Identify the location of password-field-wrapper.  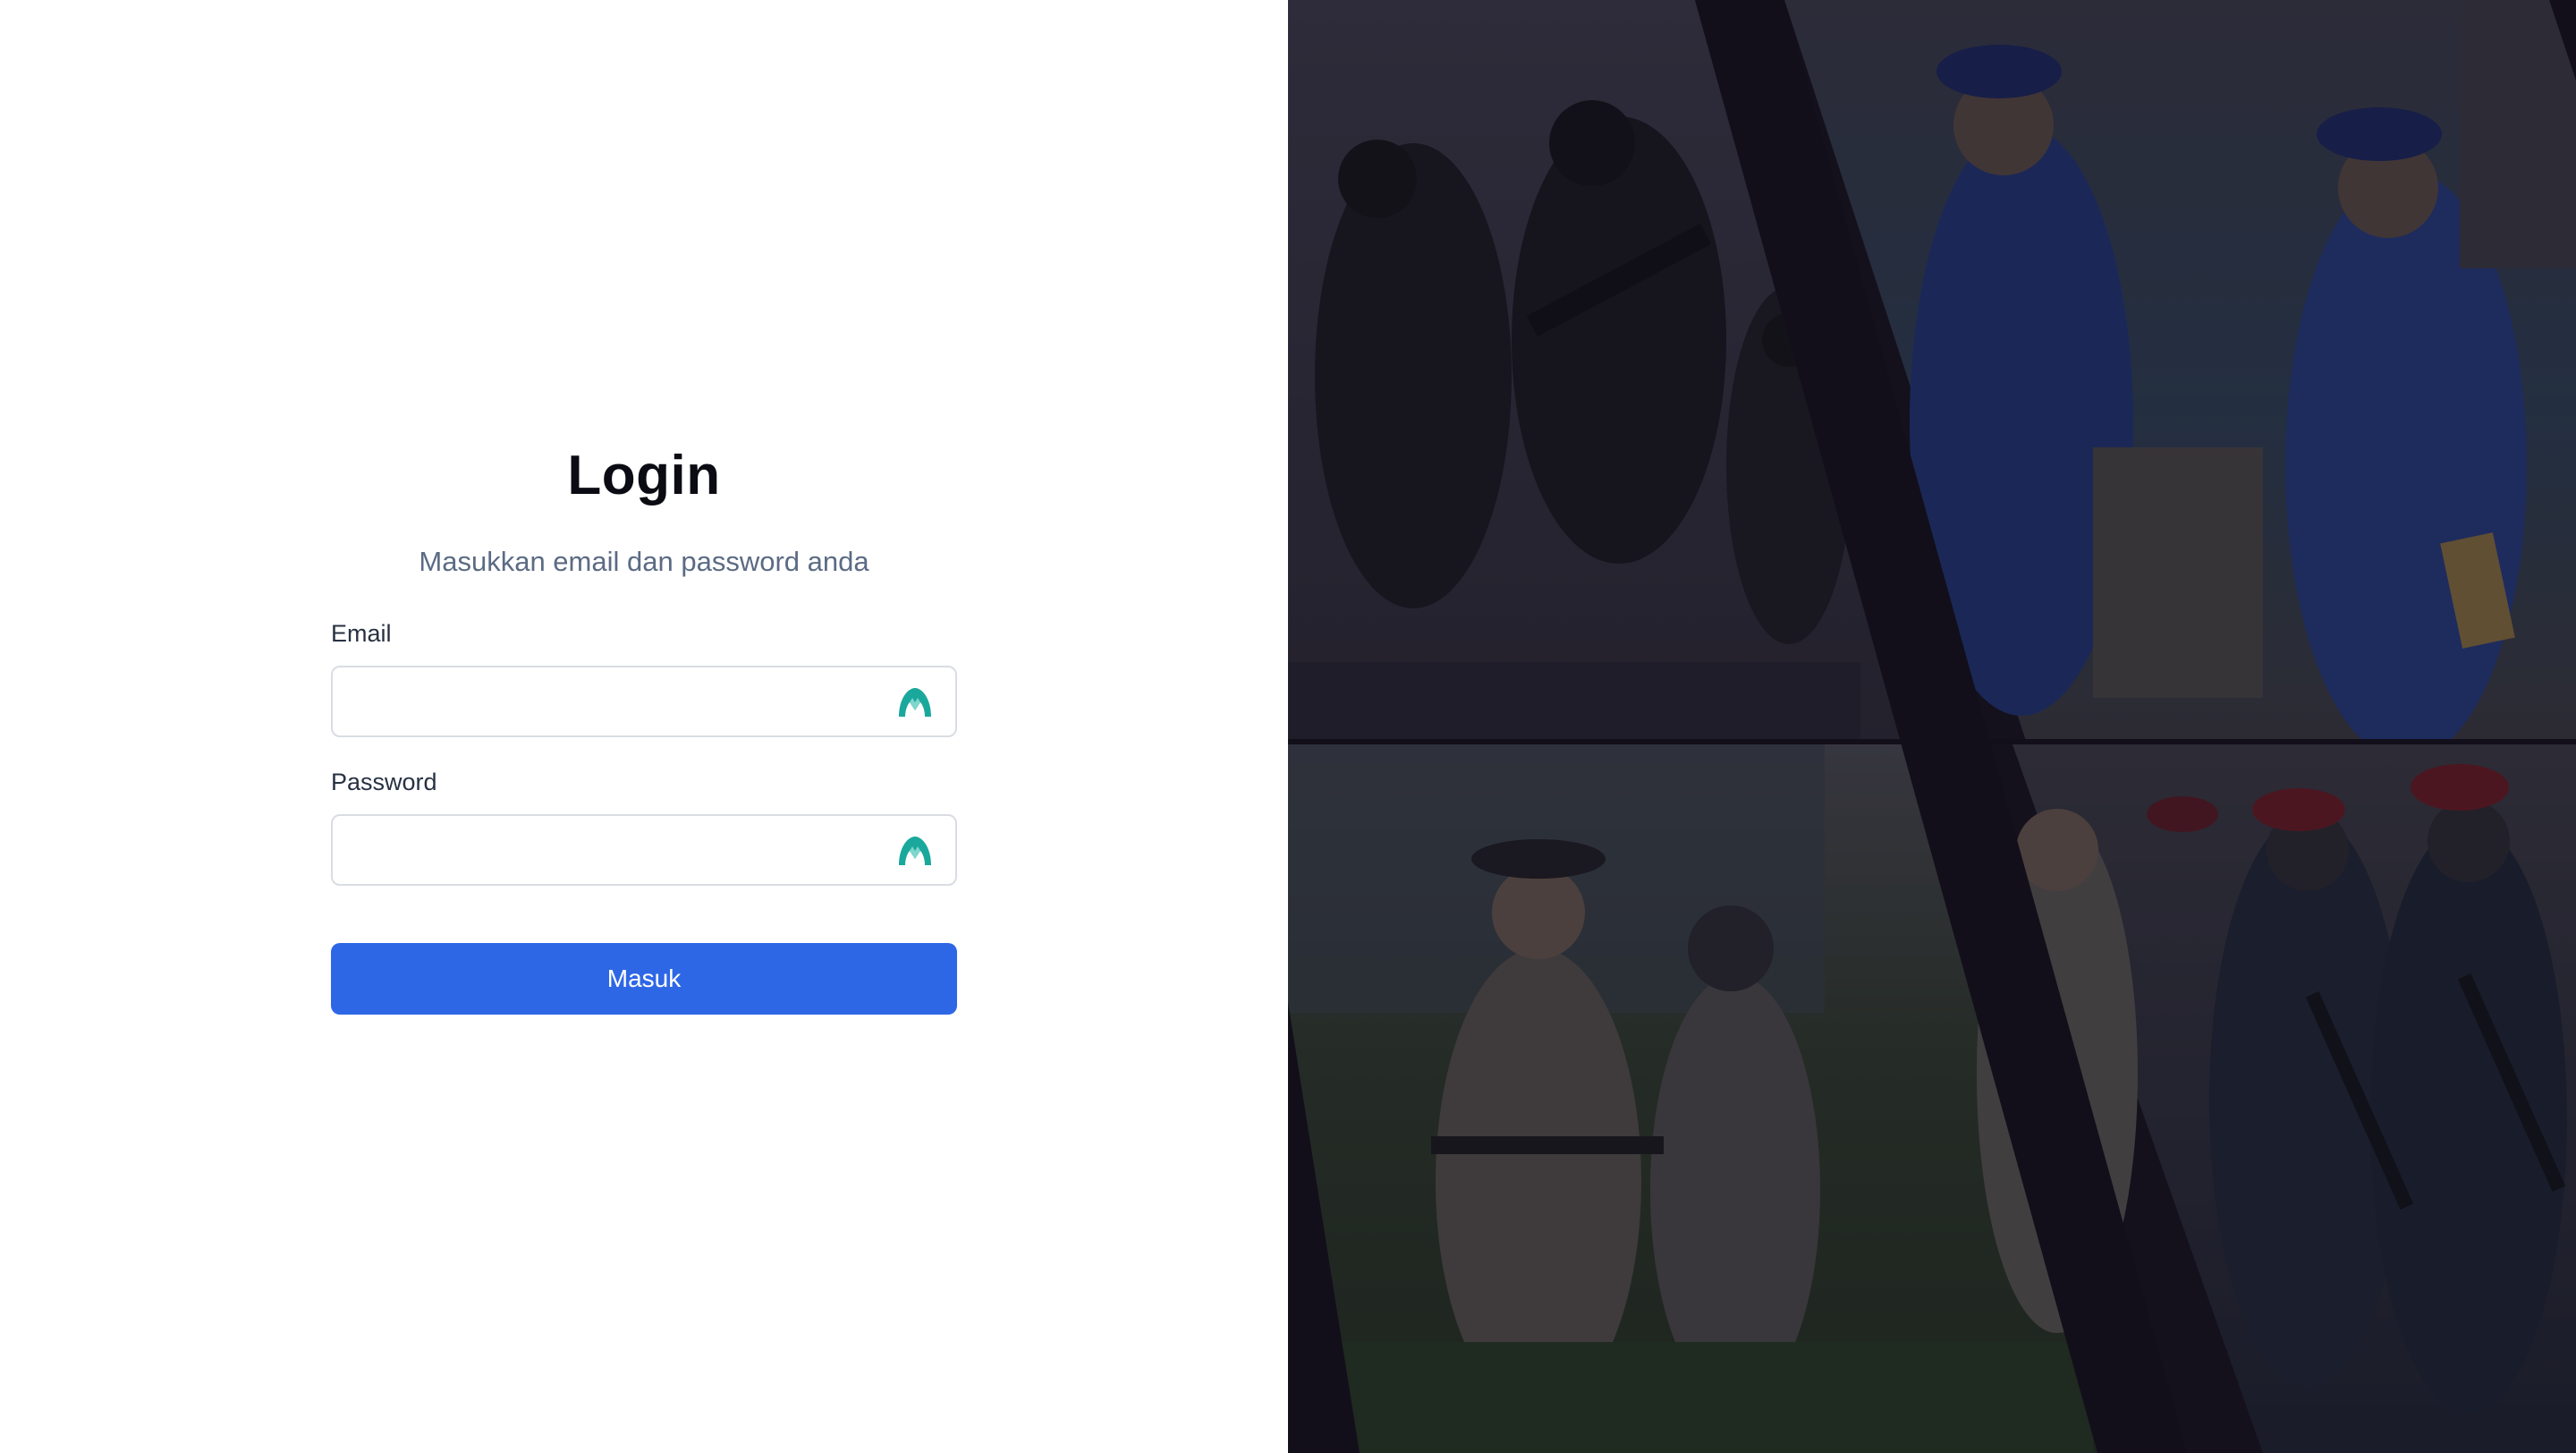
(644, 850).